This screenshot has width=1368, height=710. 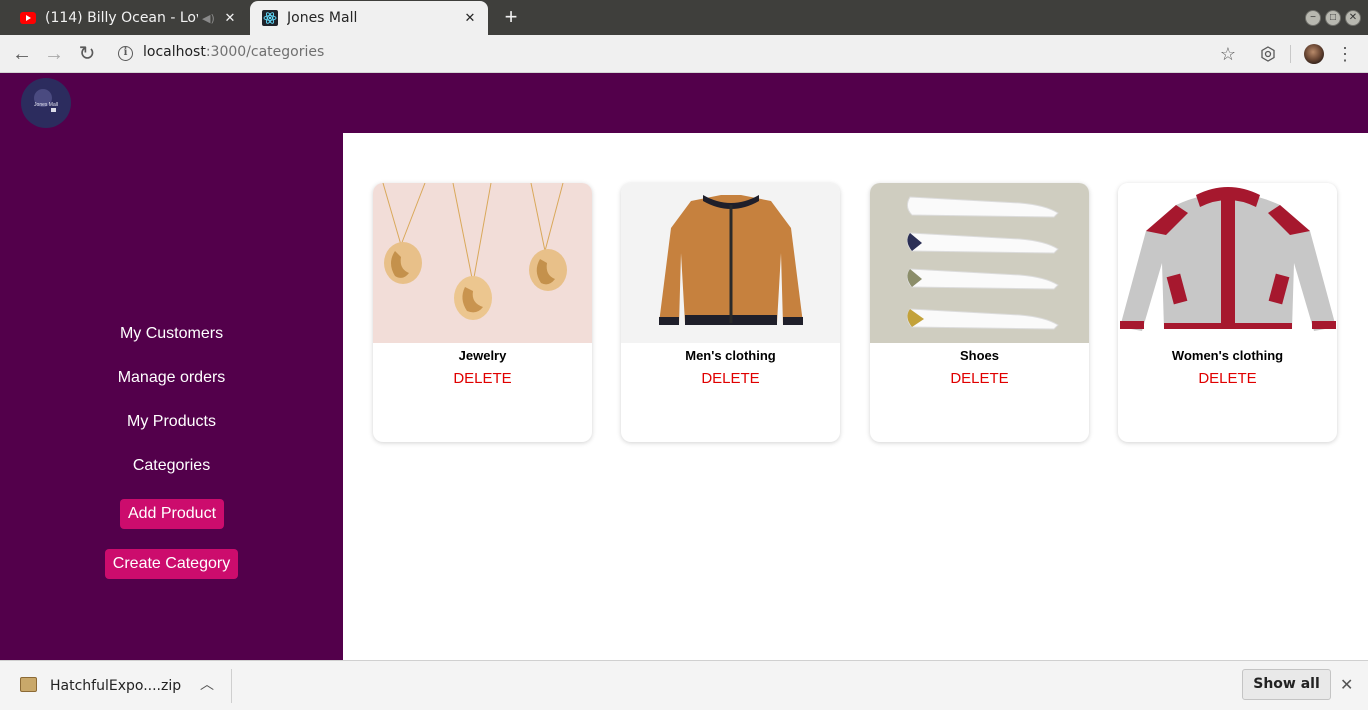 I want to click on tab-jones-mall: Jones Mall ✕, so click(x=369, y=18).